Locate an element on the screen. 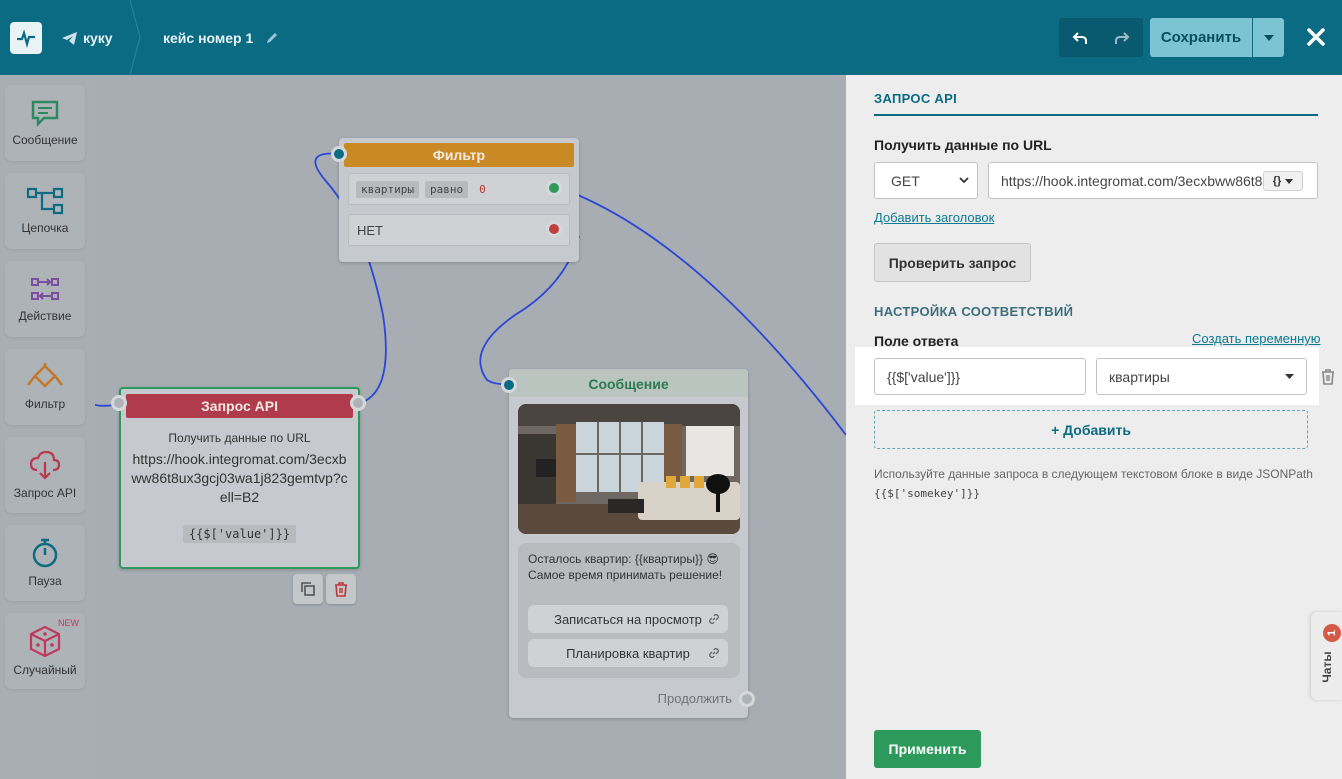 The image size is (1342, 779). breadcrumb-bot: куку is located at coordinates (87, 38).